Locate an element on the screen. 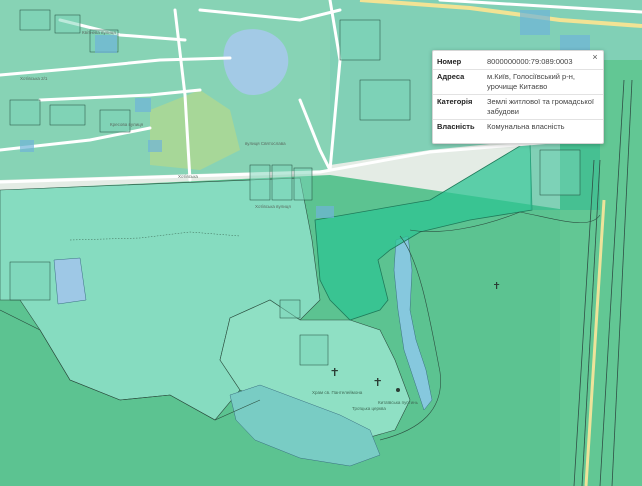 The width and height of the screenshot is (642, 486). poi-label-1: Храм св. Пантелеймона is located at coordinates (337, 392).